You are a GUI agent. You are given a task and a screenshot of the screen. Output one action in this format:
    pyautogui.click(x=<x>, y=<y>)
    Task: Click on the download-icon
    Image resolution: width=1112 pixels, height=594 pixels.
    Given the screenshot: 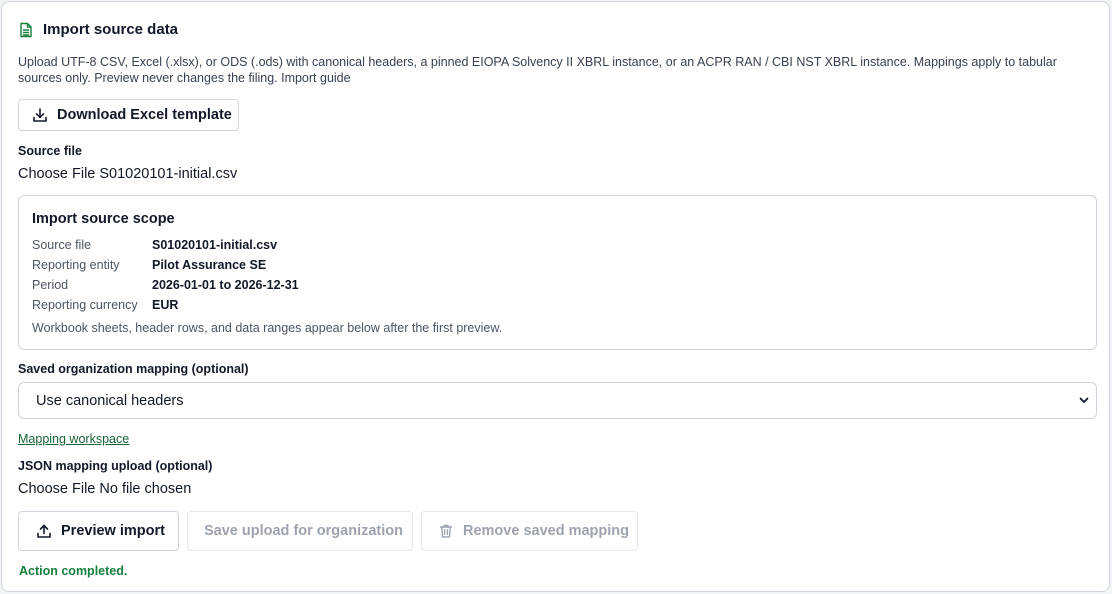 What is the action you would take?
    pyautogui.click(x=40, y=115)
    